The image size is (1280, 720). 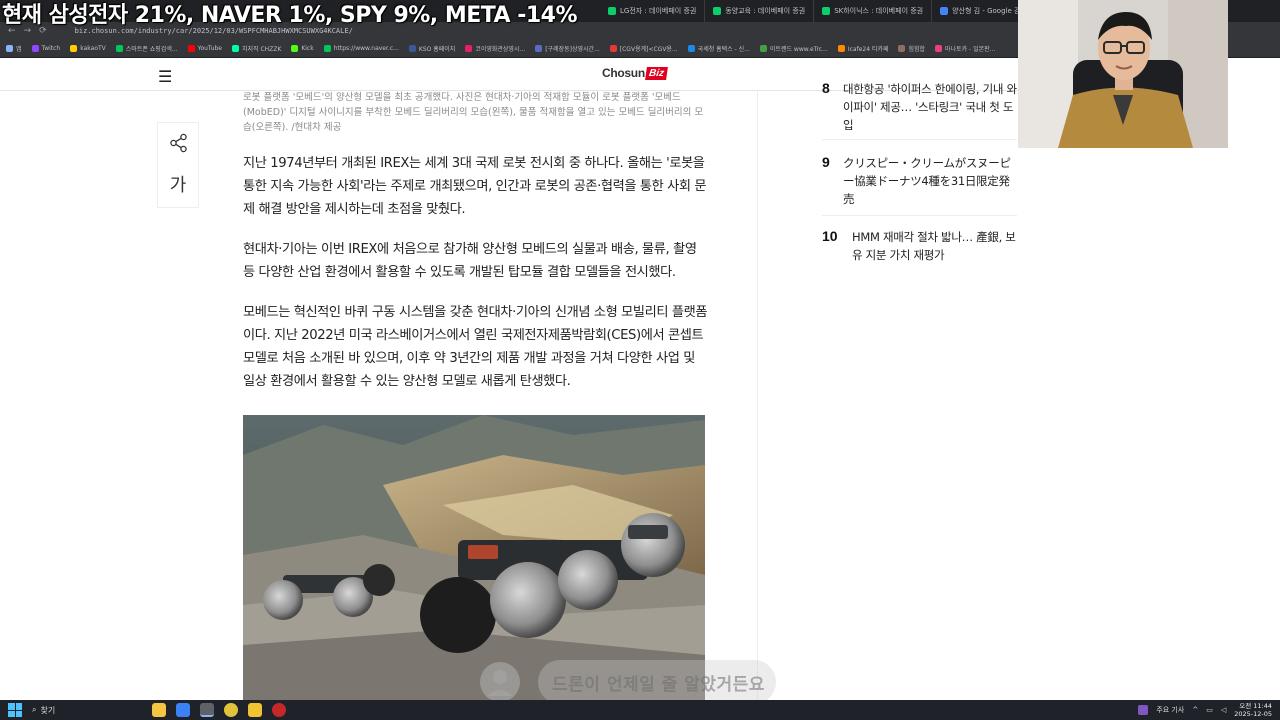 I want to click on rank-number: 8, so click(x=826, y=88).